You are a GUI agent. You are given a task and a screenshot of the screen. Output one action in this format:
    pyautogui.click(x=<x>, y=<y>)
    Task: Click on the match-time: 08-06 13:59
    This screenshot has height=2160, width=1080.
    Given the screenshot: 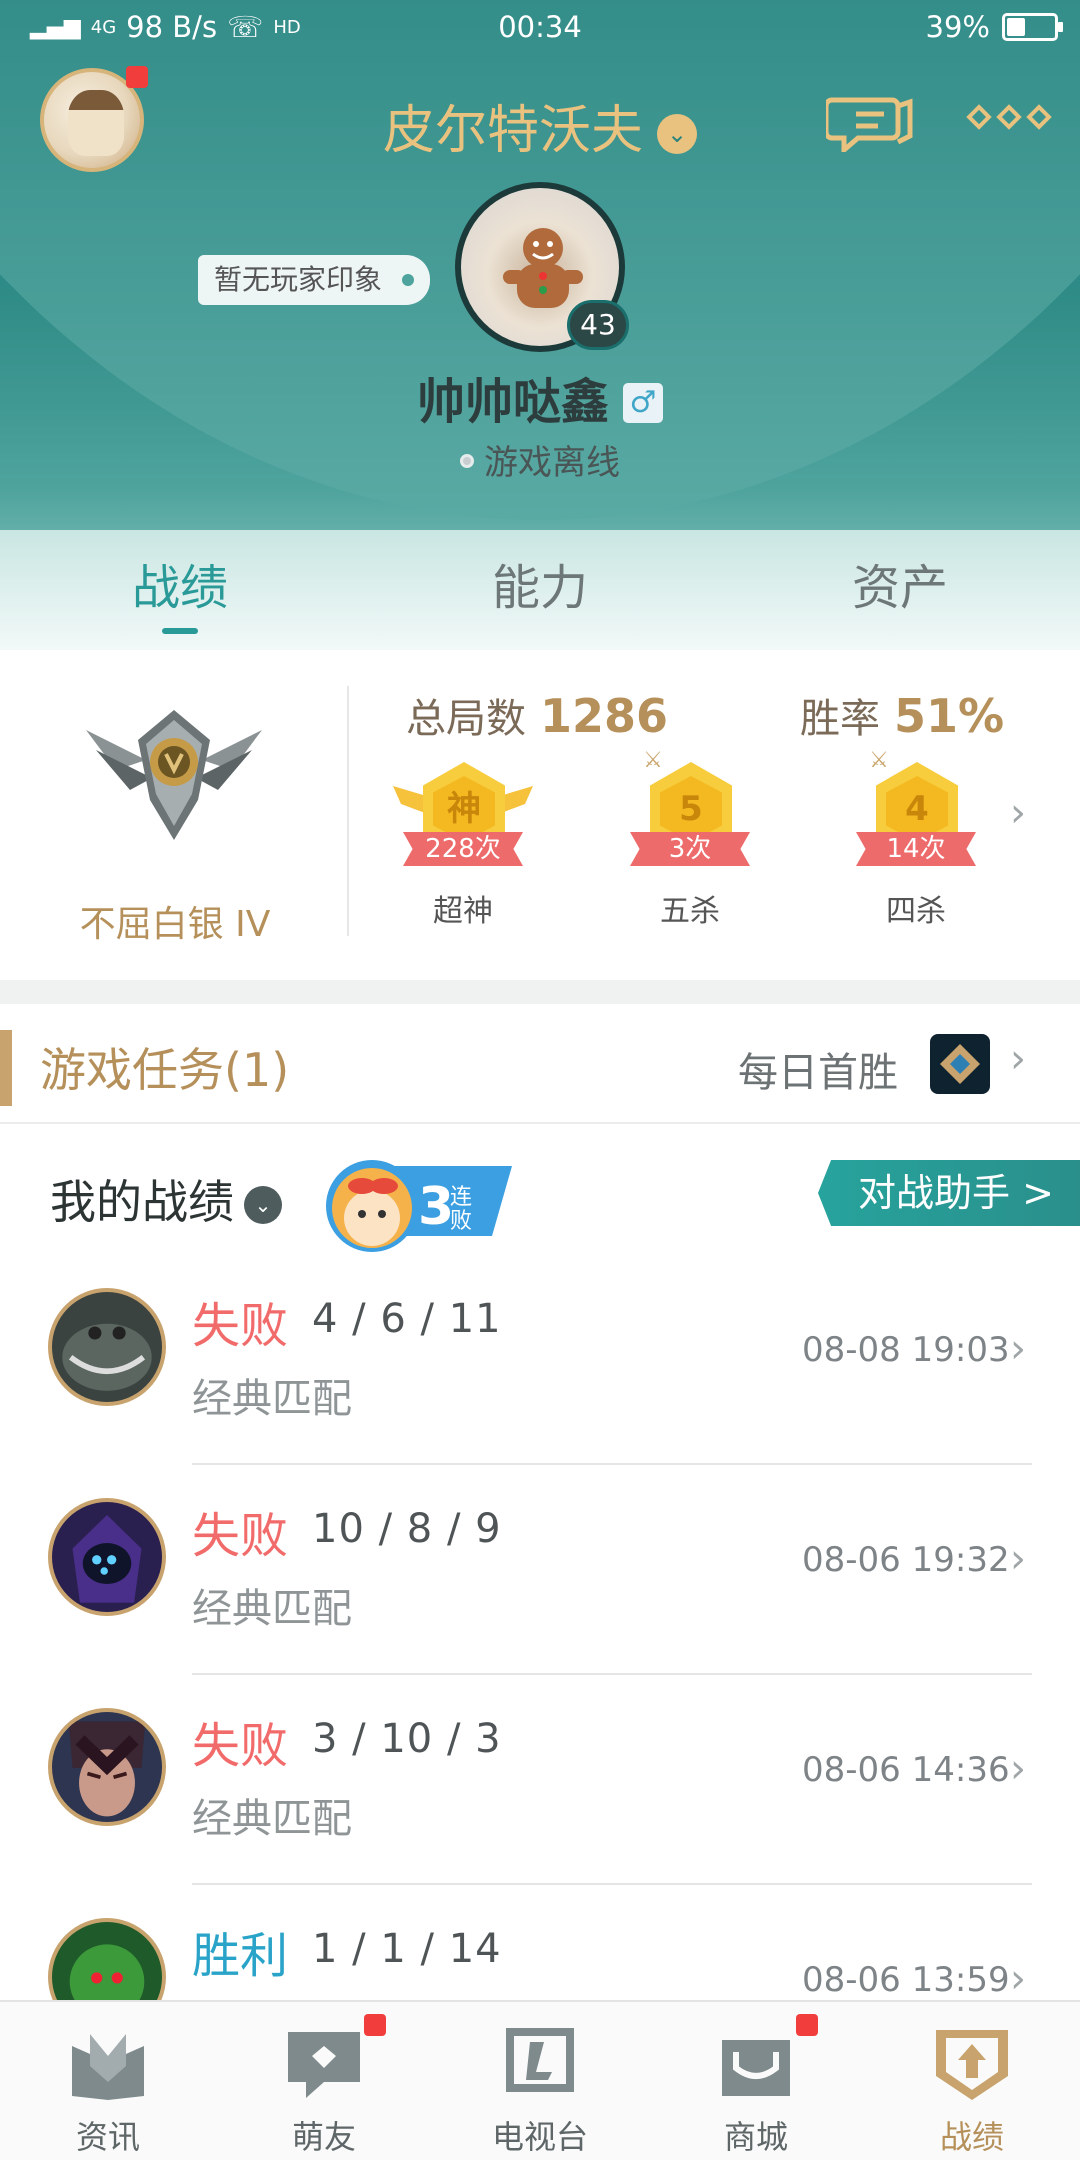 What is the action you would take?
    pyautogui.click(x=906, y=1980)
    